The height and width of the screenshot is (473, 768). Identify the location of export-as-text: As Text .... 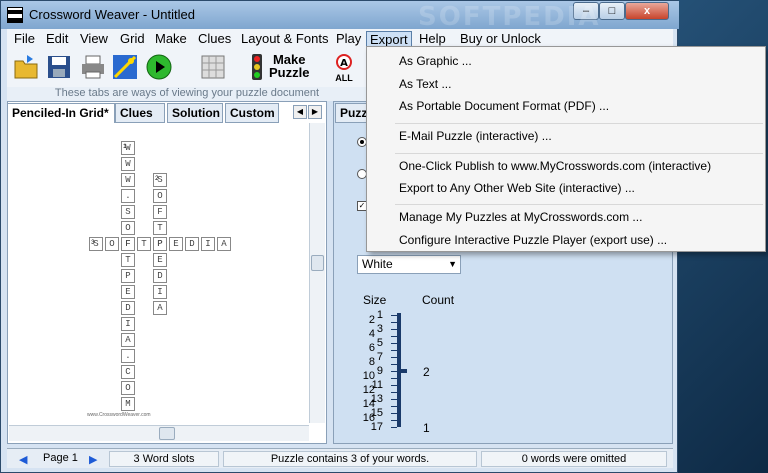
(425, 84).